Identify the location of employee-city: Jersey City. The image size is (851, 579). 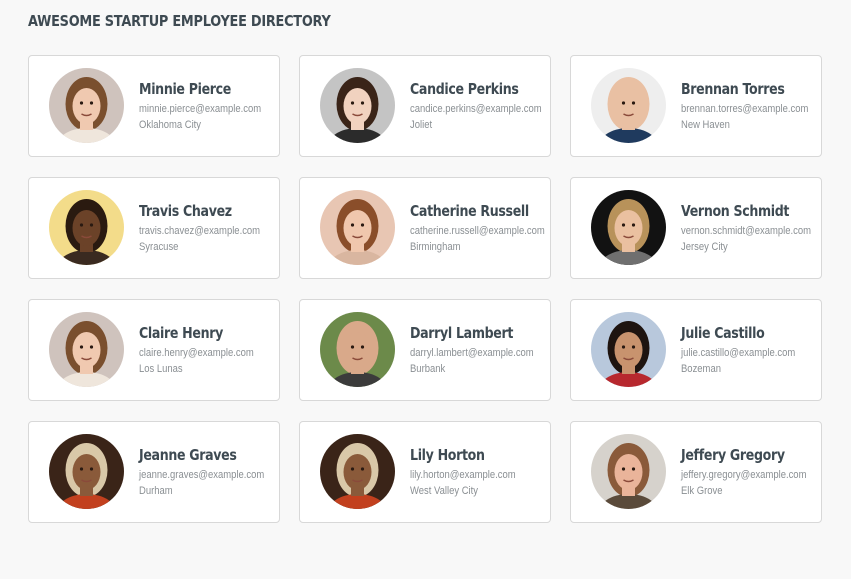
(704, 247).